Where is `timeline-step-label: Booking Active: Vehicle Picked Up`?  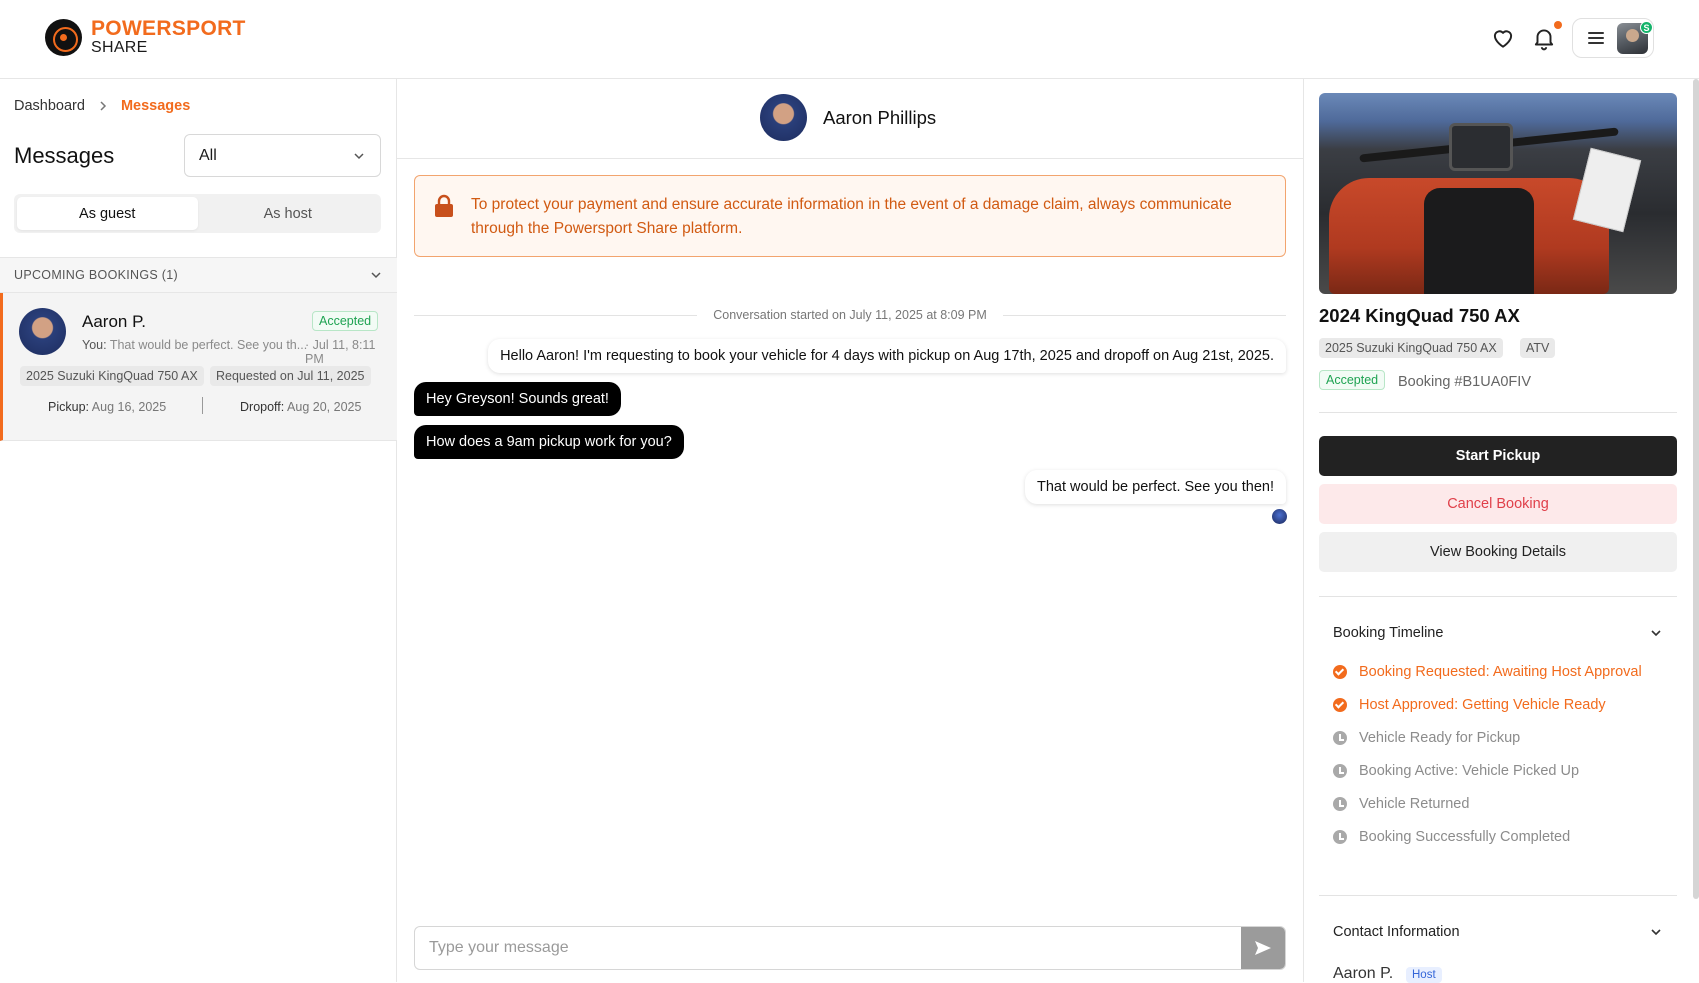 timeline-step-label: Booking Active: Vehicle Picked Up is located at coordinates (1469, 771).